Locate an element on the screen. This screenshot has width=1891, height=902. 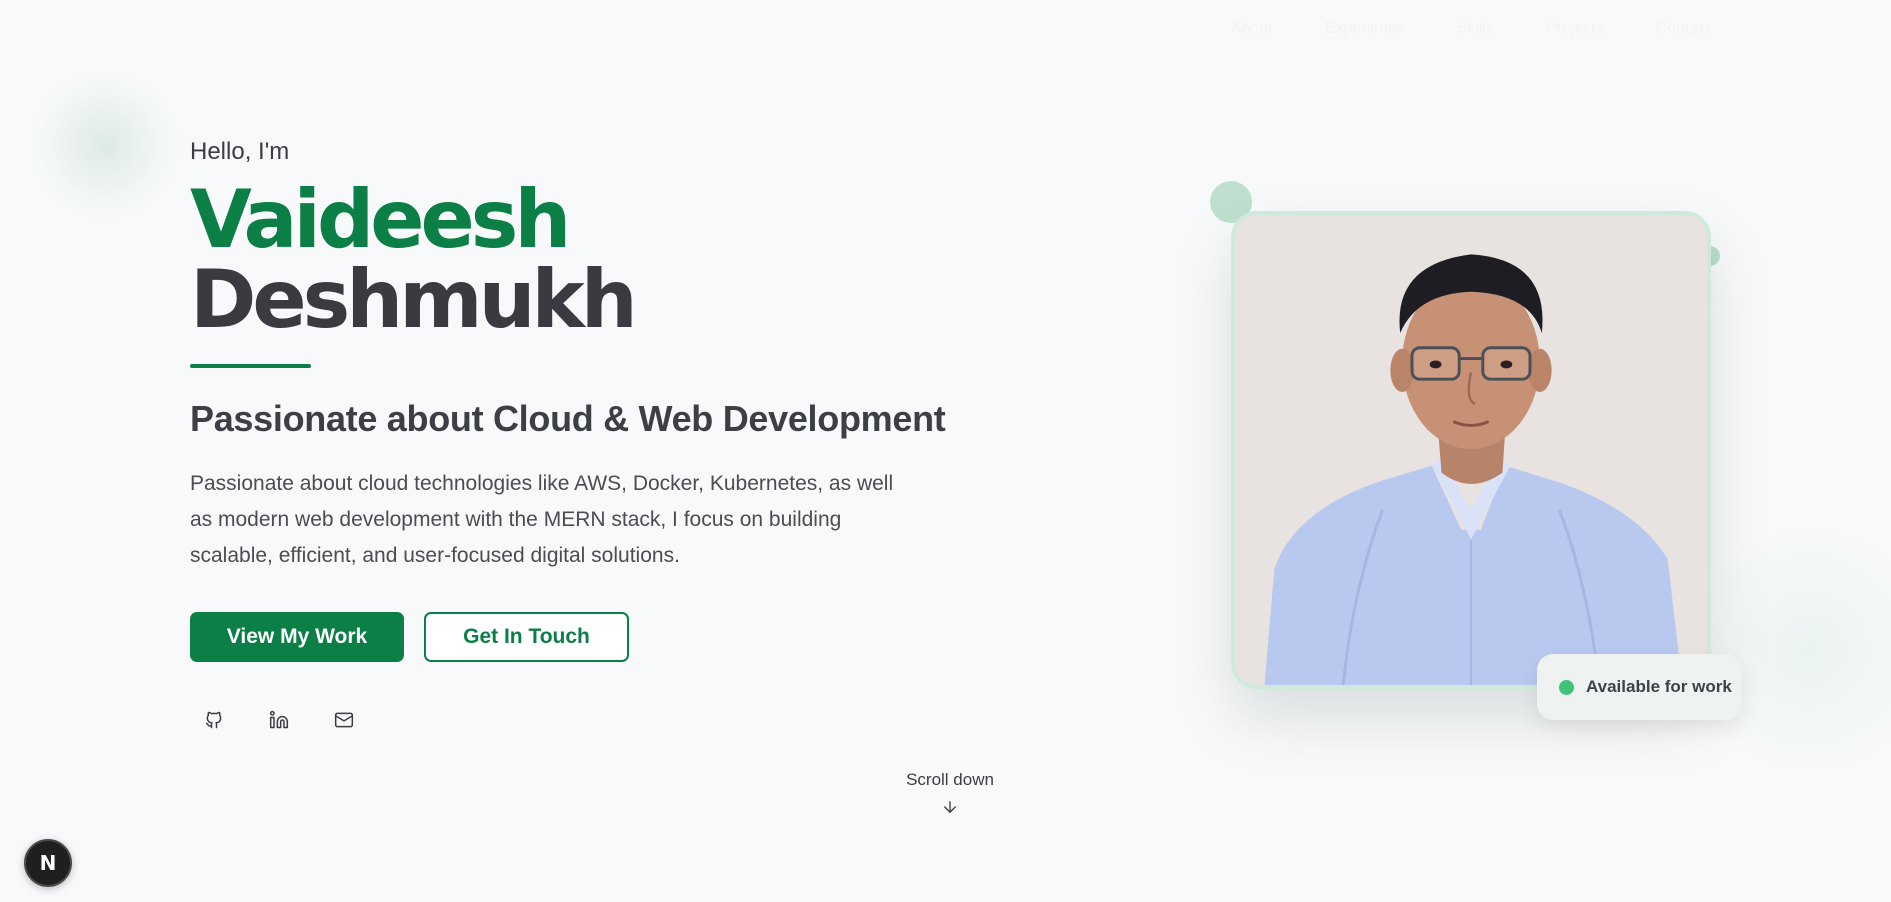
nav-item-experience: Experience is located at coordinates (1365, 29).